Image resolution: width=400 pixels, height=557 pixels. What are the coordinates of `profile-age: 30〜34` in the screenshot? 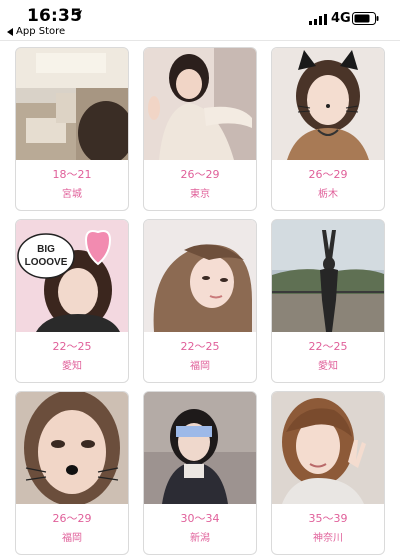 It's located at (200, 518).